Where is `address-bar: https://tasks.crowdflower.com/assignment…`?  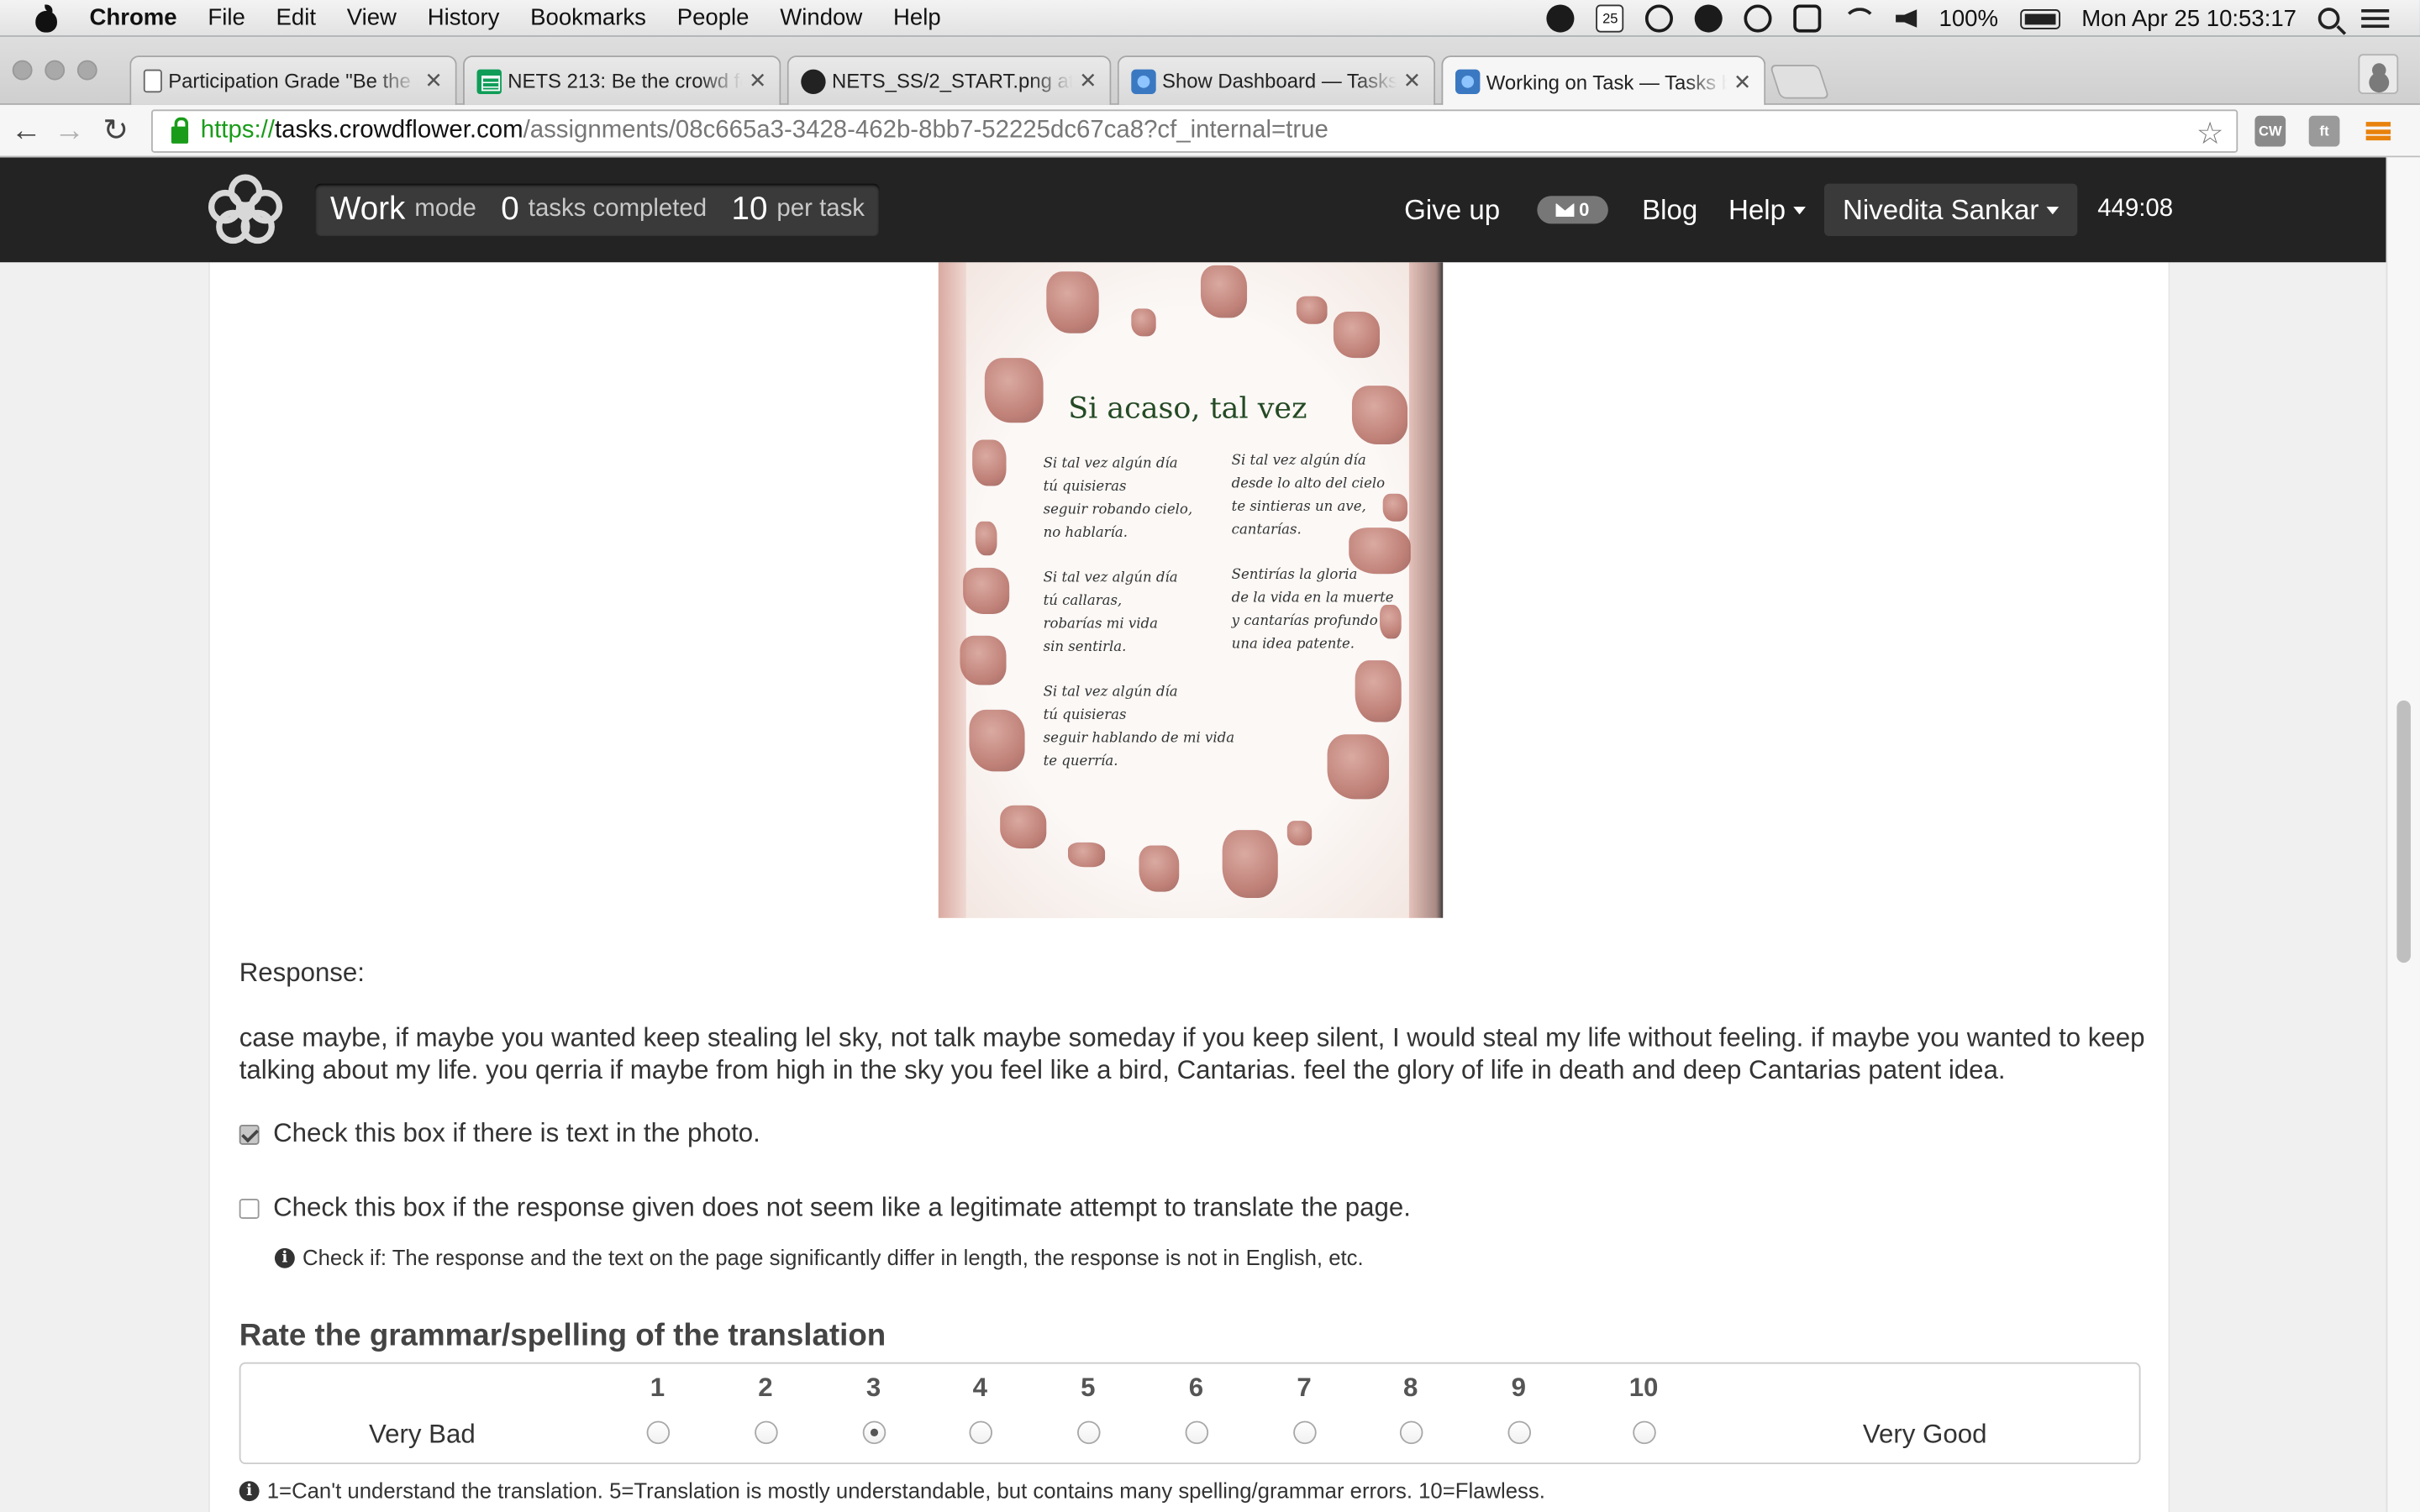 address-bar: https://tasks.crowdflower.com/assignment… is located at coordinates (1194, 131).